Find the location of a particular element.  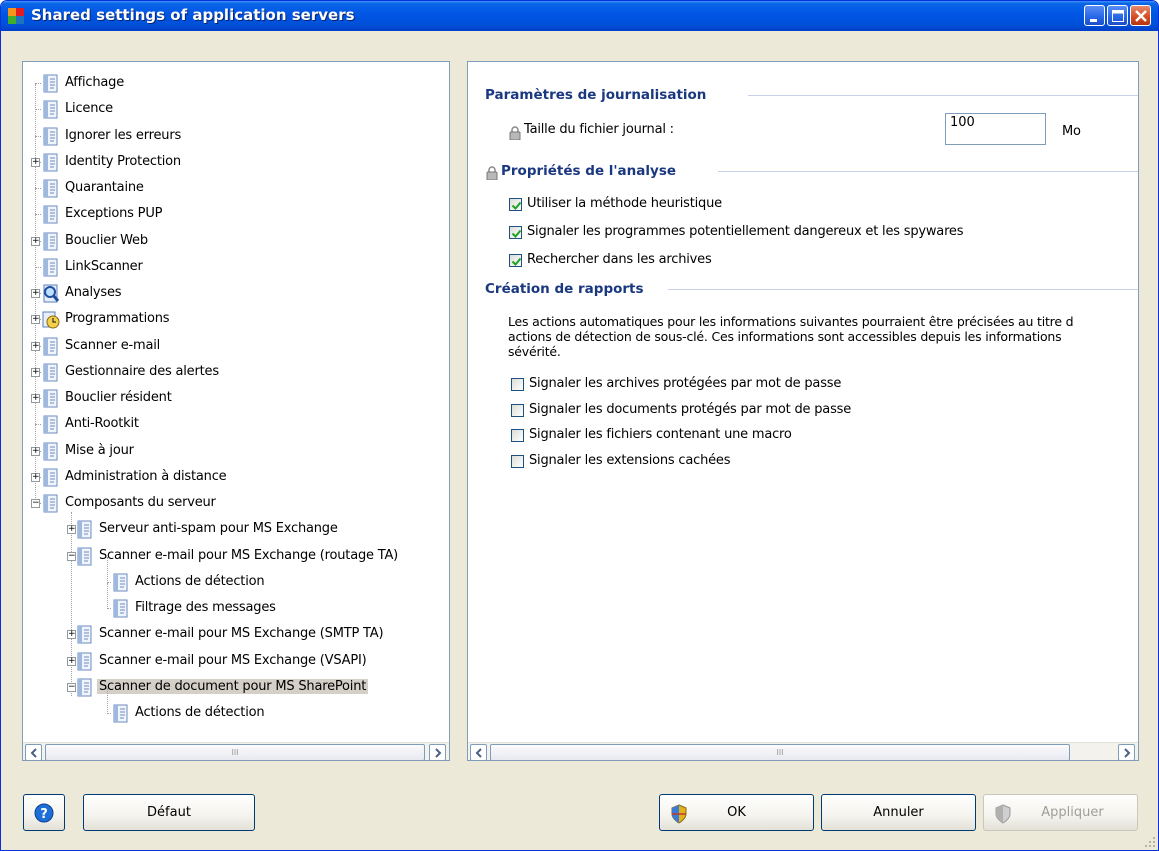

tree-item: + Bouclier résident is located at coordinates (236, 399).